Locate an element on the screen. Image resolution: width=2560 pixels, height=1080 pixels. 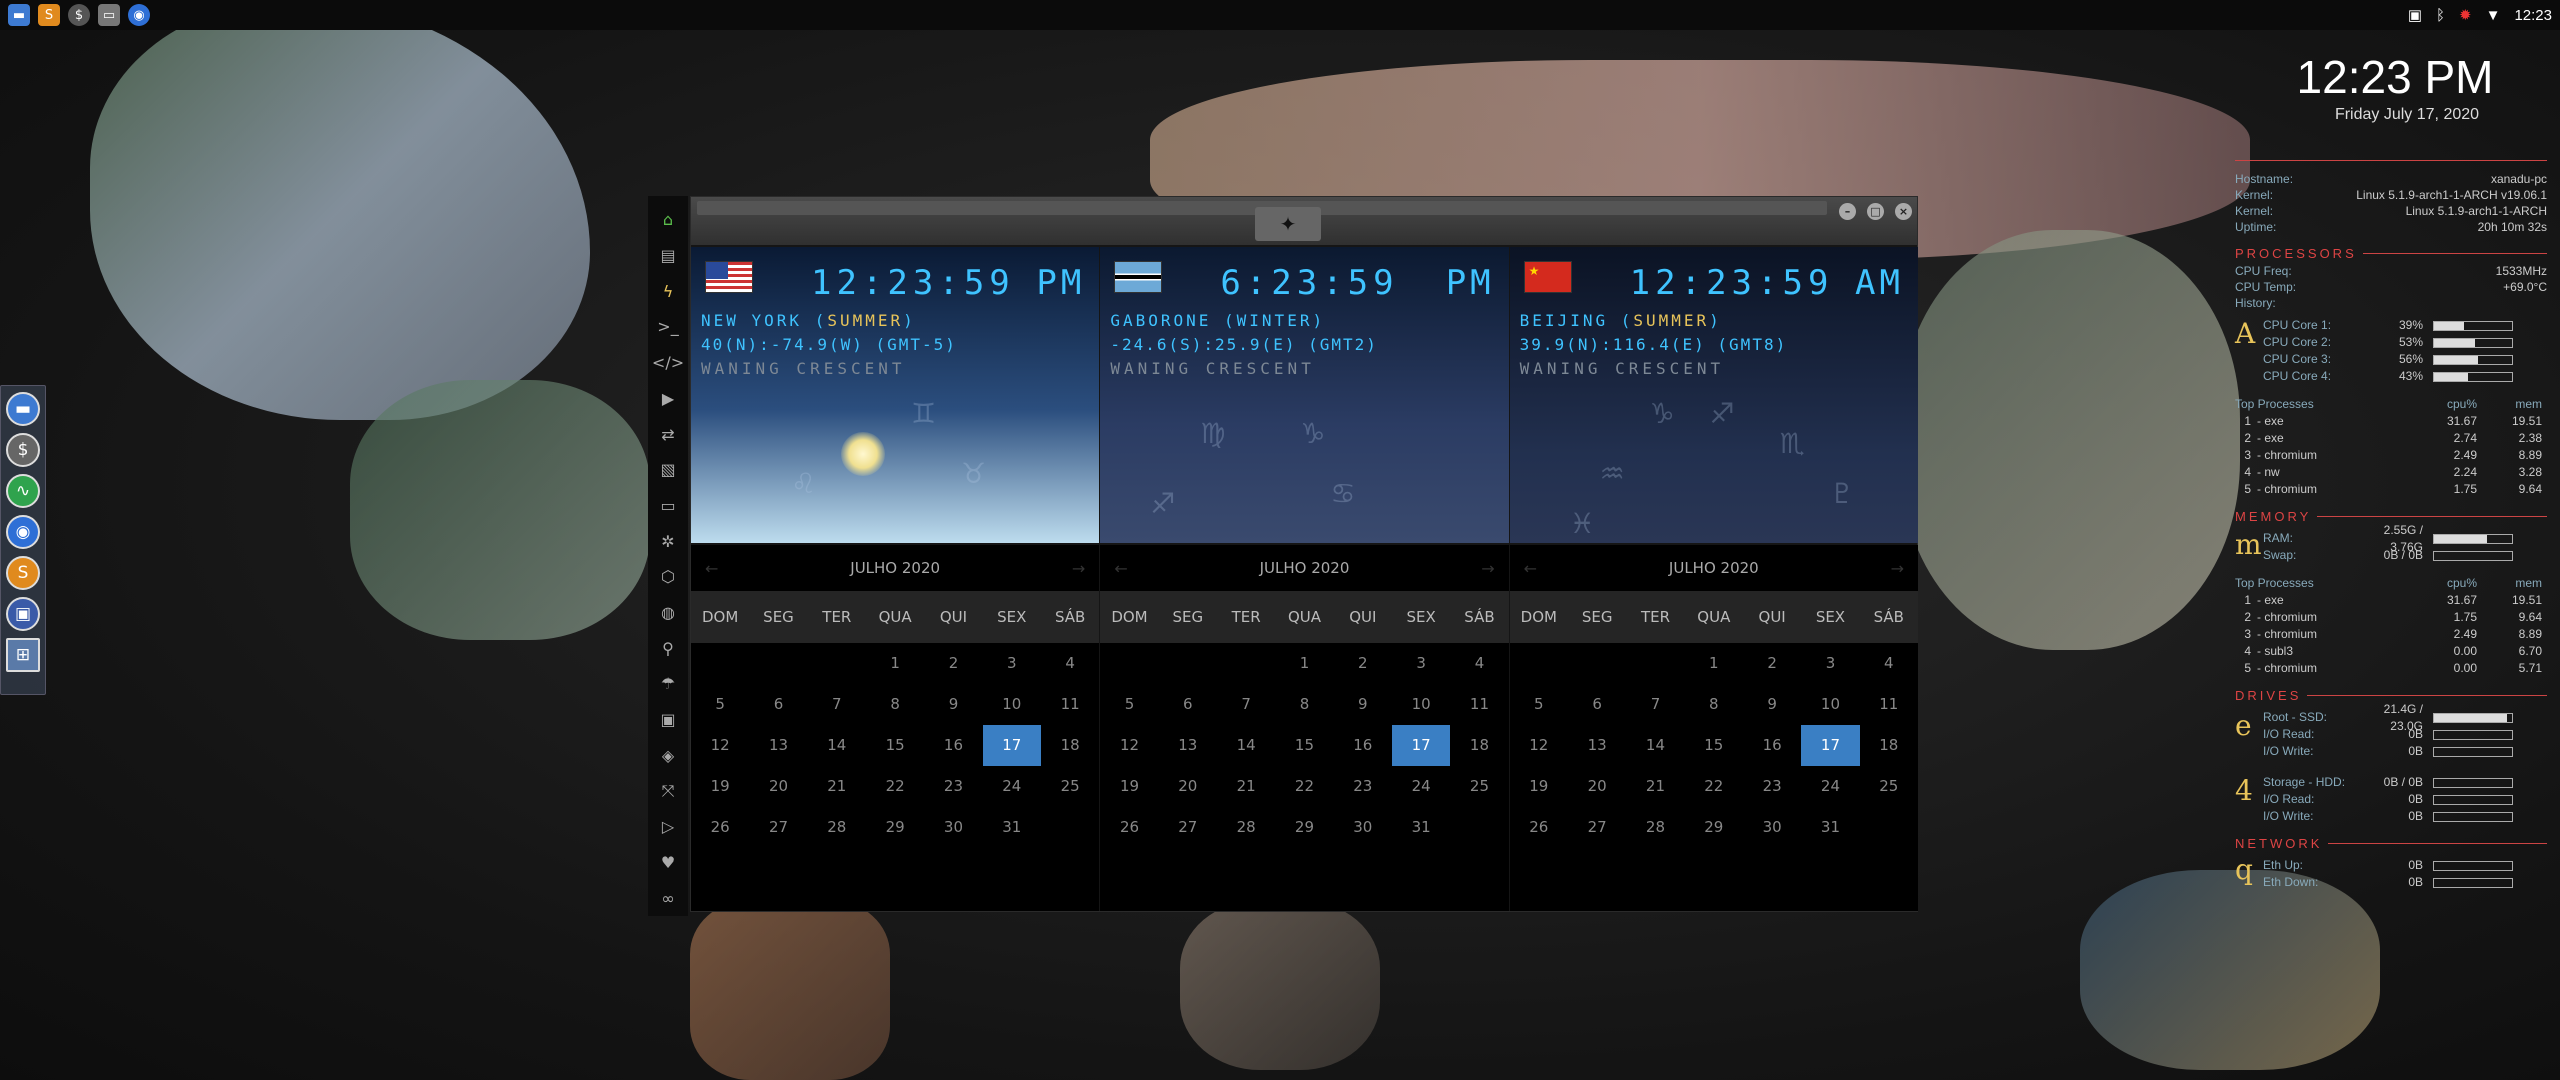
bluetooth-icon: ᛒ is located at coordinates (2440, 15).